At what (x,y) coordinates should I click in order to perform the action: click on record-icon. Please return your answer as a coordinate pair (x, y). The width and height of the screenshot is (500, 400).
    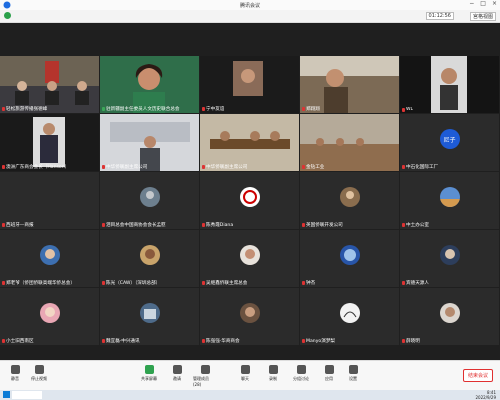
    Looking at the image, I should click on (273, 369).